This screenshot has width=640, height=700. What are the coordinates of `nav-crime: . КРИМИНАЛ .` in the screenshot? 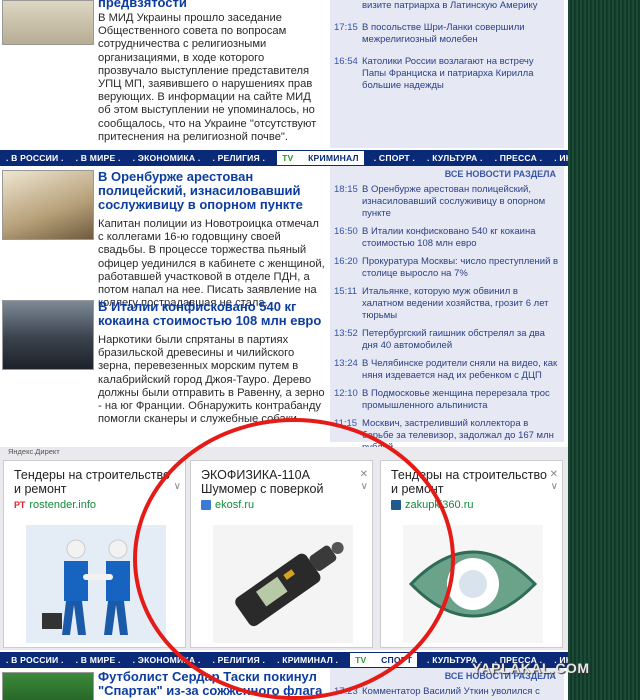 It's located at (307, 660).